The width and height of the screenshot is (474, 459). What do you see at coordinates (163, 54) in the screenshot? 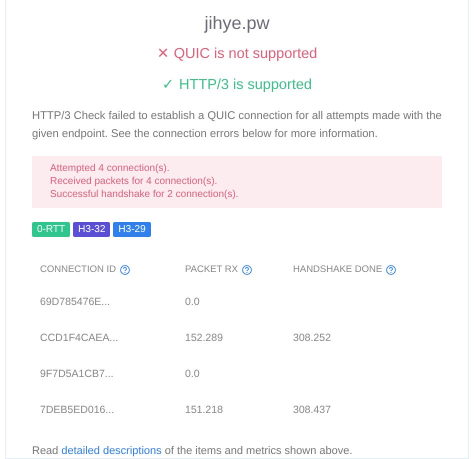
I see `cross-icon: ✕` at bounding box center [163, 54].